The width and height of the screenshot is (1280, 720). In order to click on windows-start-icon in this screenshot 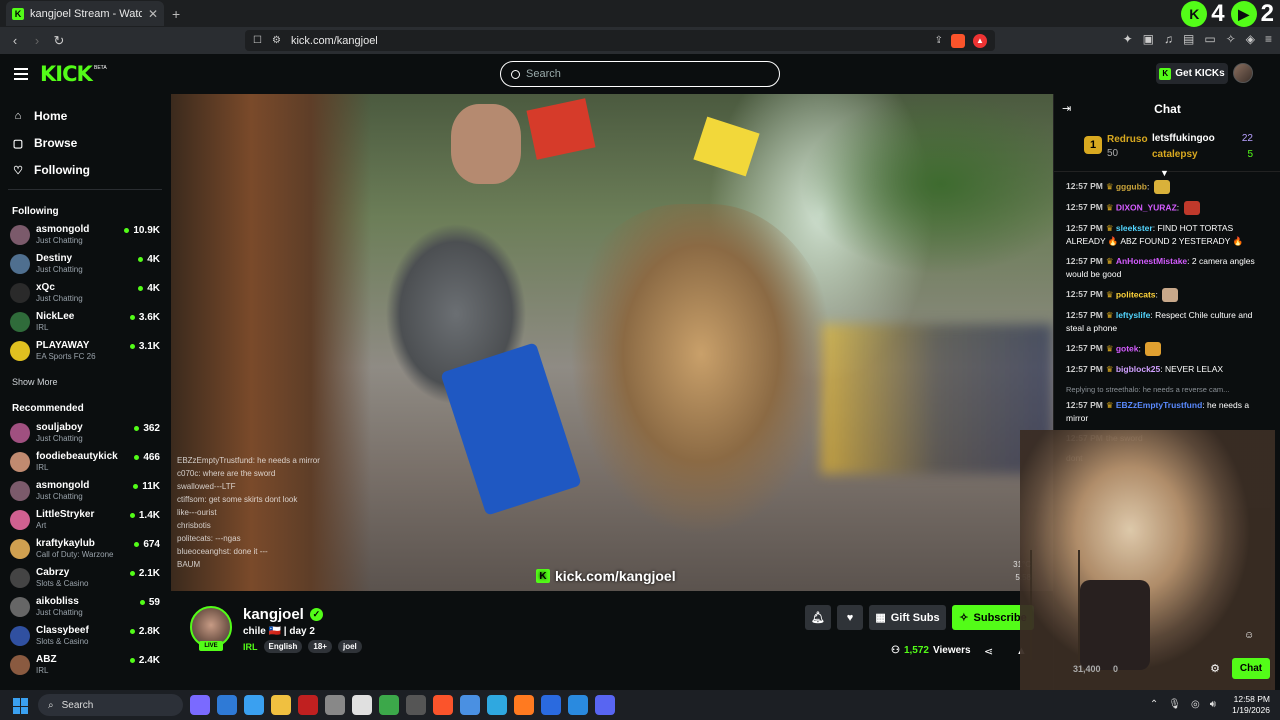, I will do `click(21, 706)`.